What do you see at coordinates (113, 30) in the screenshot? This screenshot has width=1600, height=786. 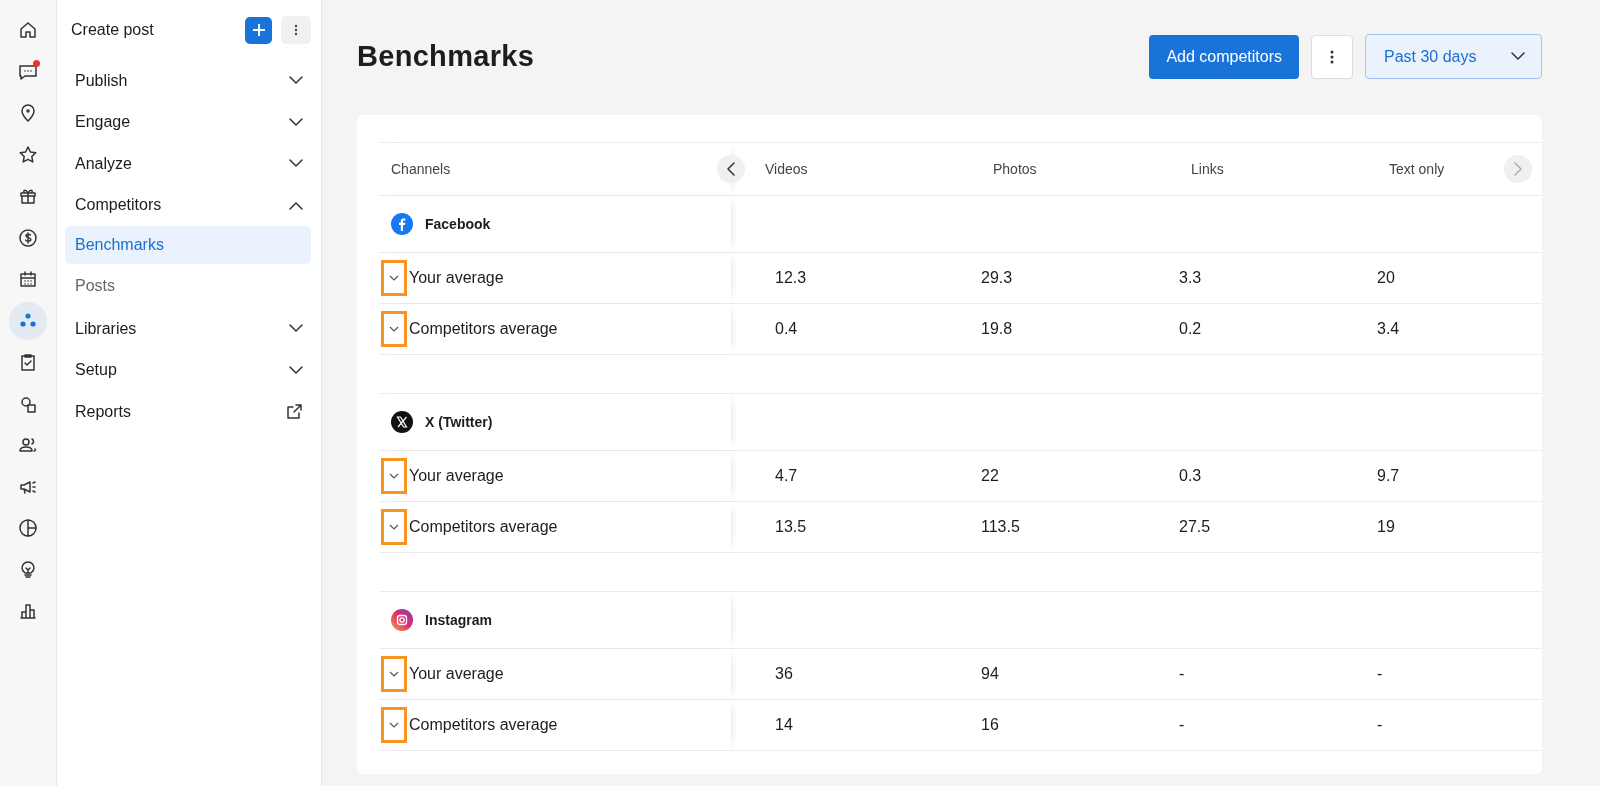 I see `create-post-label: Create post` at bounding box center [113, 30].